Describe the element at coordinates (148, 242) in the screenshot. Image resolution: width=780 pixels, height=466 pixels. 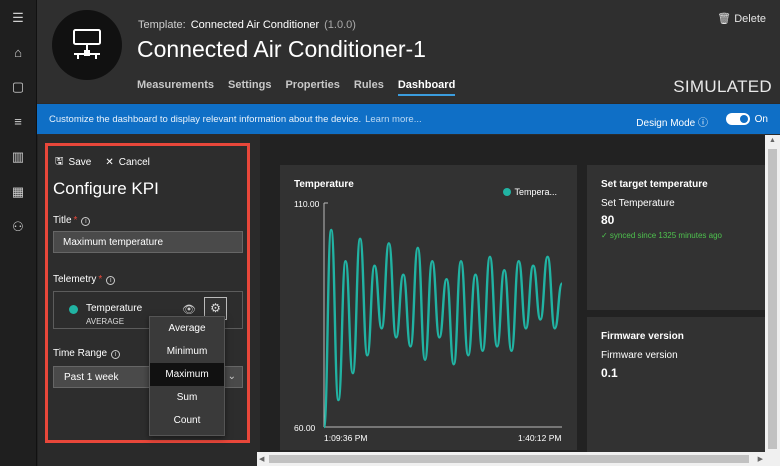
I see `title-field: Maximum temperature` at that location.